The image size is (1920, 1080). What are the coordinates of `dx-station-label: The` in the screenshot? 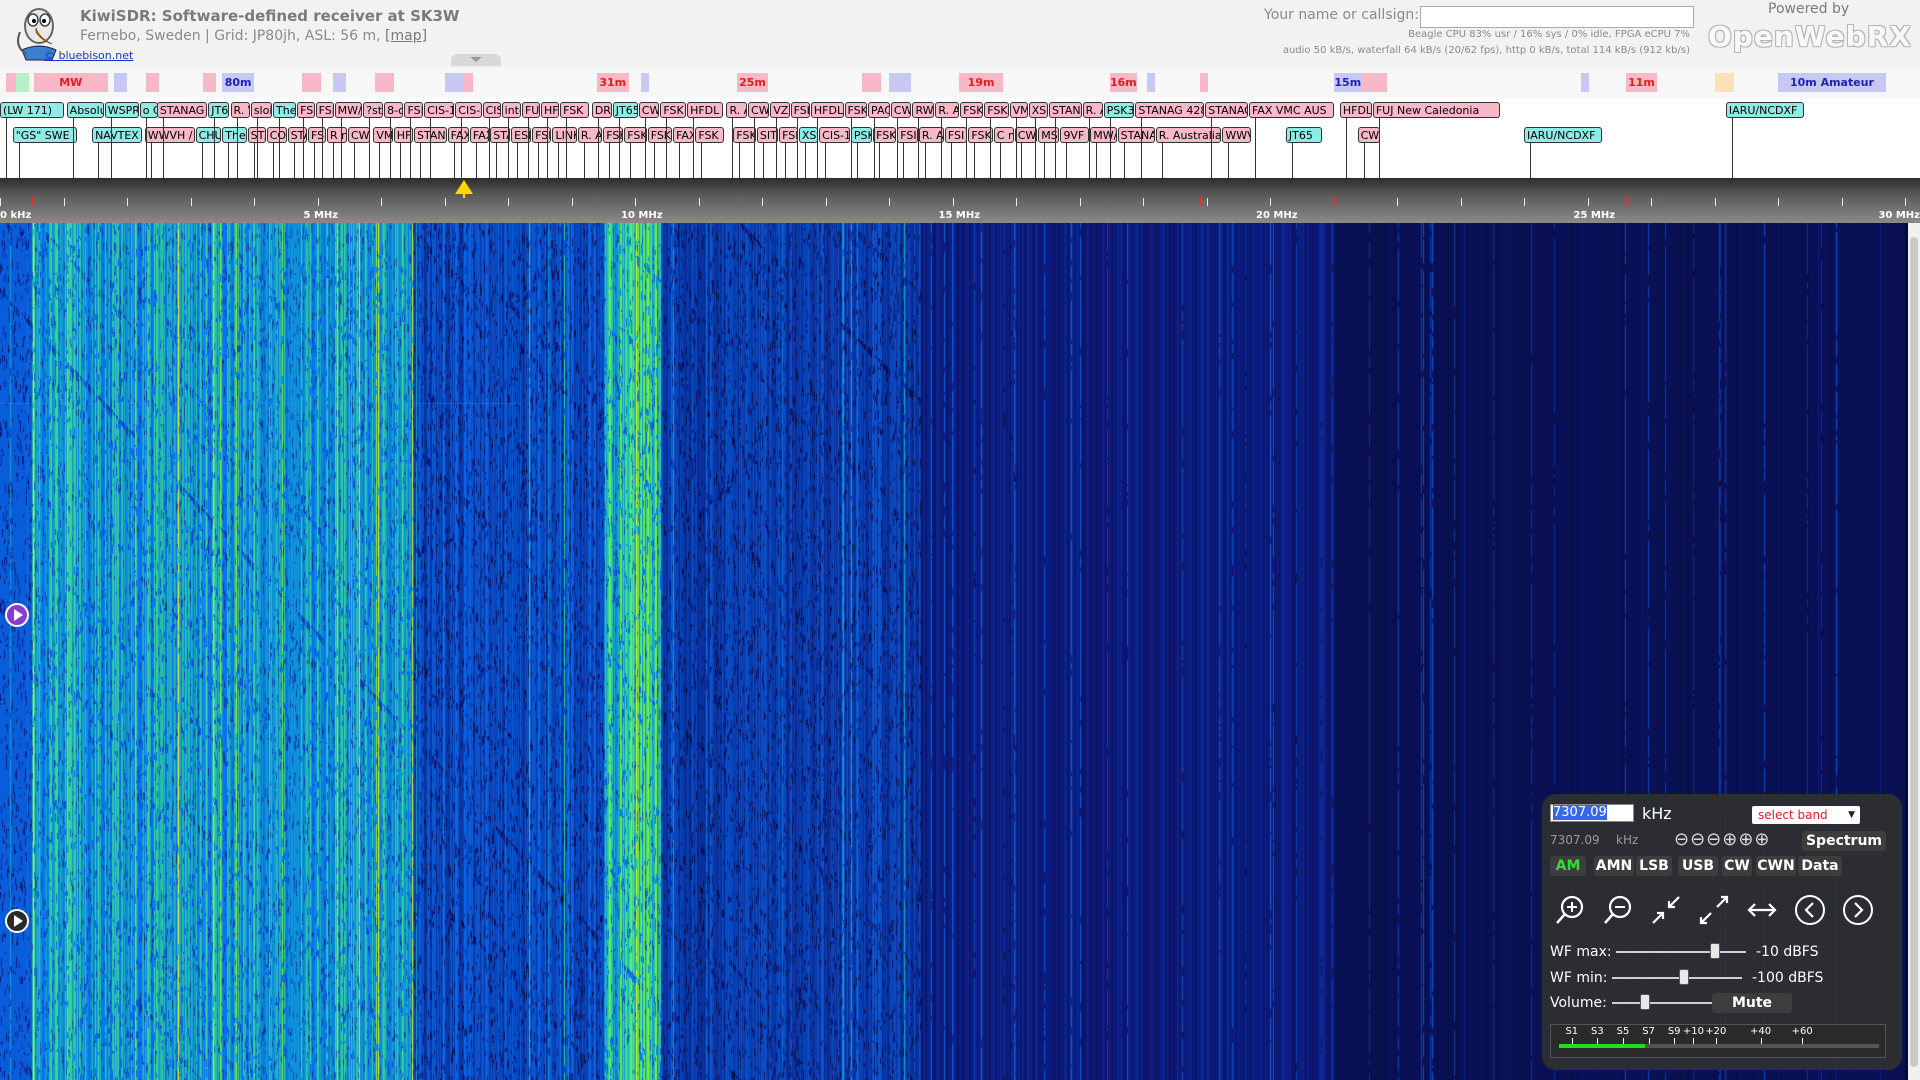 It's located at (234, 135).